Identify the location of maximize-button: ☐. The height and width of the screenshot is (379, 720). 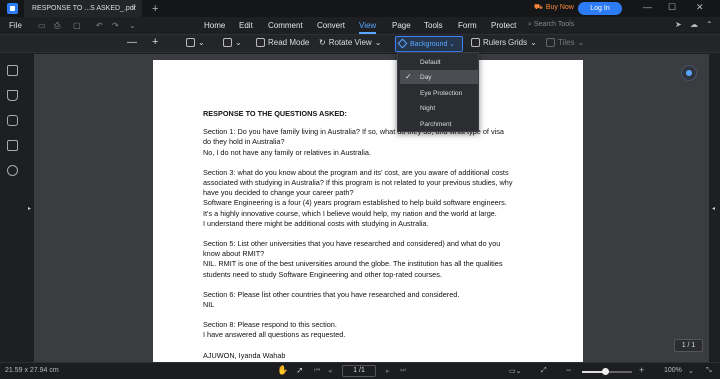
(672, 7).